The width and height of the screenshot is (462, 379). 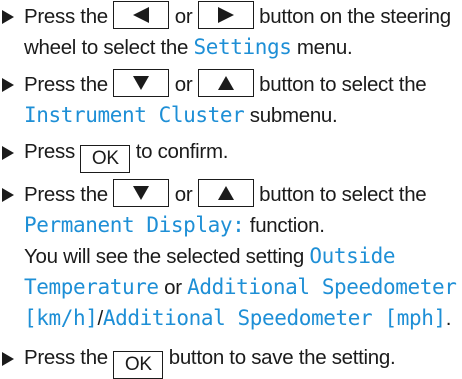 What do you see at coordinates (231, 155) in the screenshot?
I see `step-3: Press OK to confirm.` at bounding box center [231, 155].